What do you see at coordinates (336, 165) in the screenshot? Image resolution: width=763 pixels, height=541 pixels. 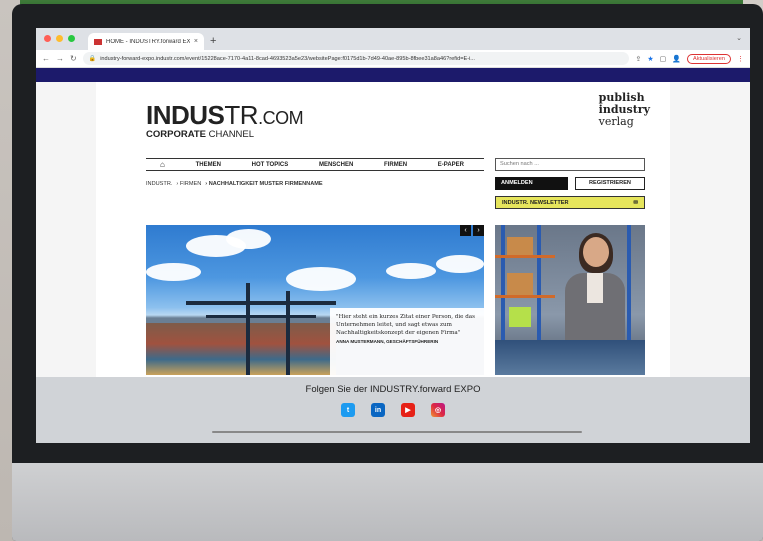 I see `nav-item-menschen: MENSCHEN` at bounding box center [336, 165].